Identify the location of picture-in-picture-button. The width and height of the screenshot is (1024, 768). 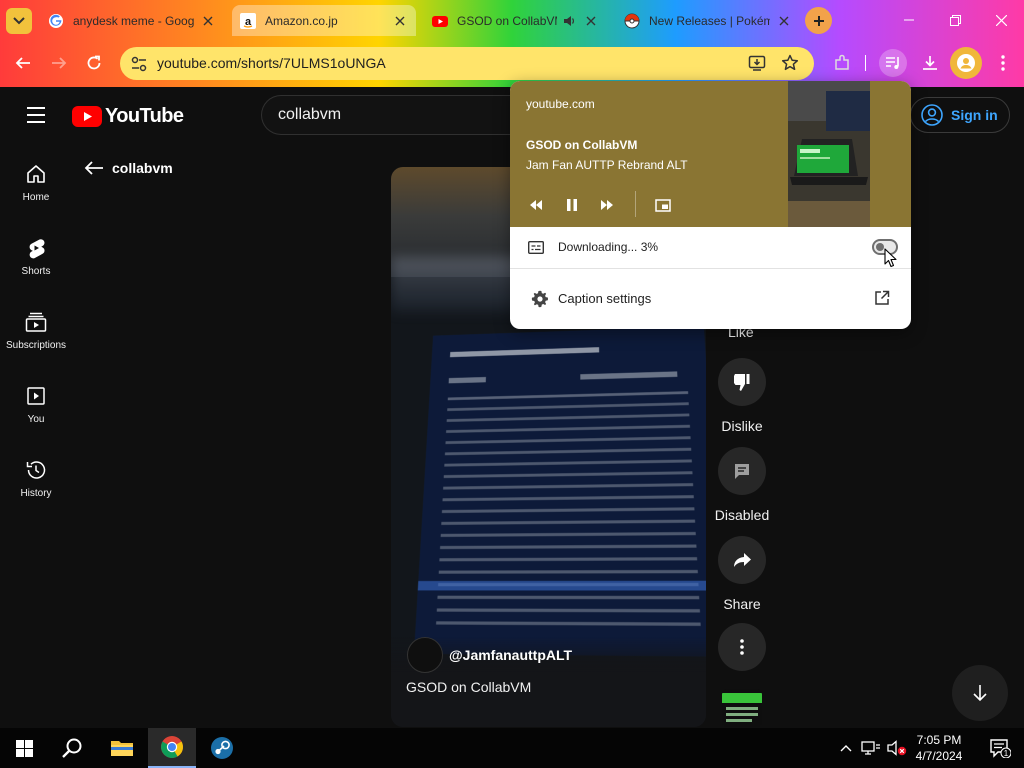
(663, 205).